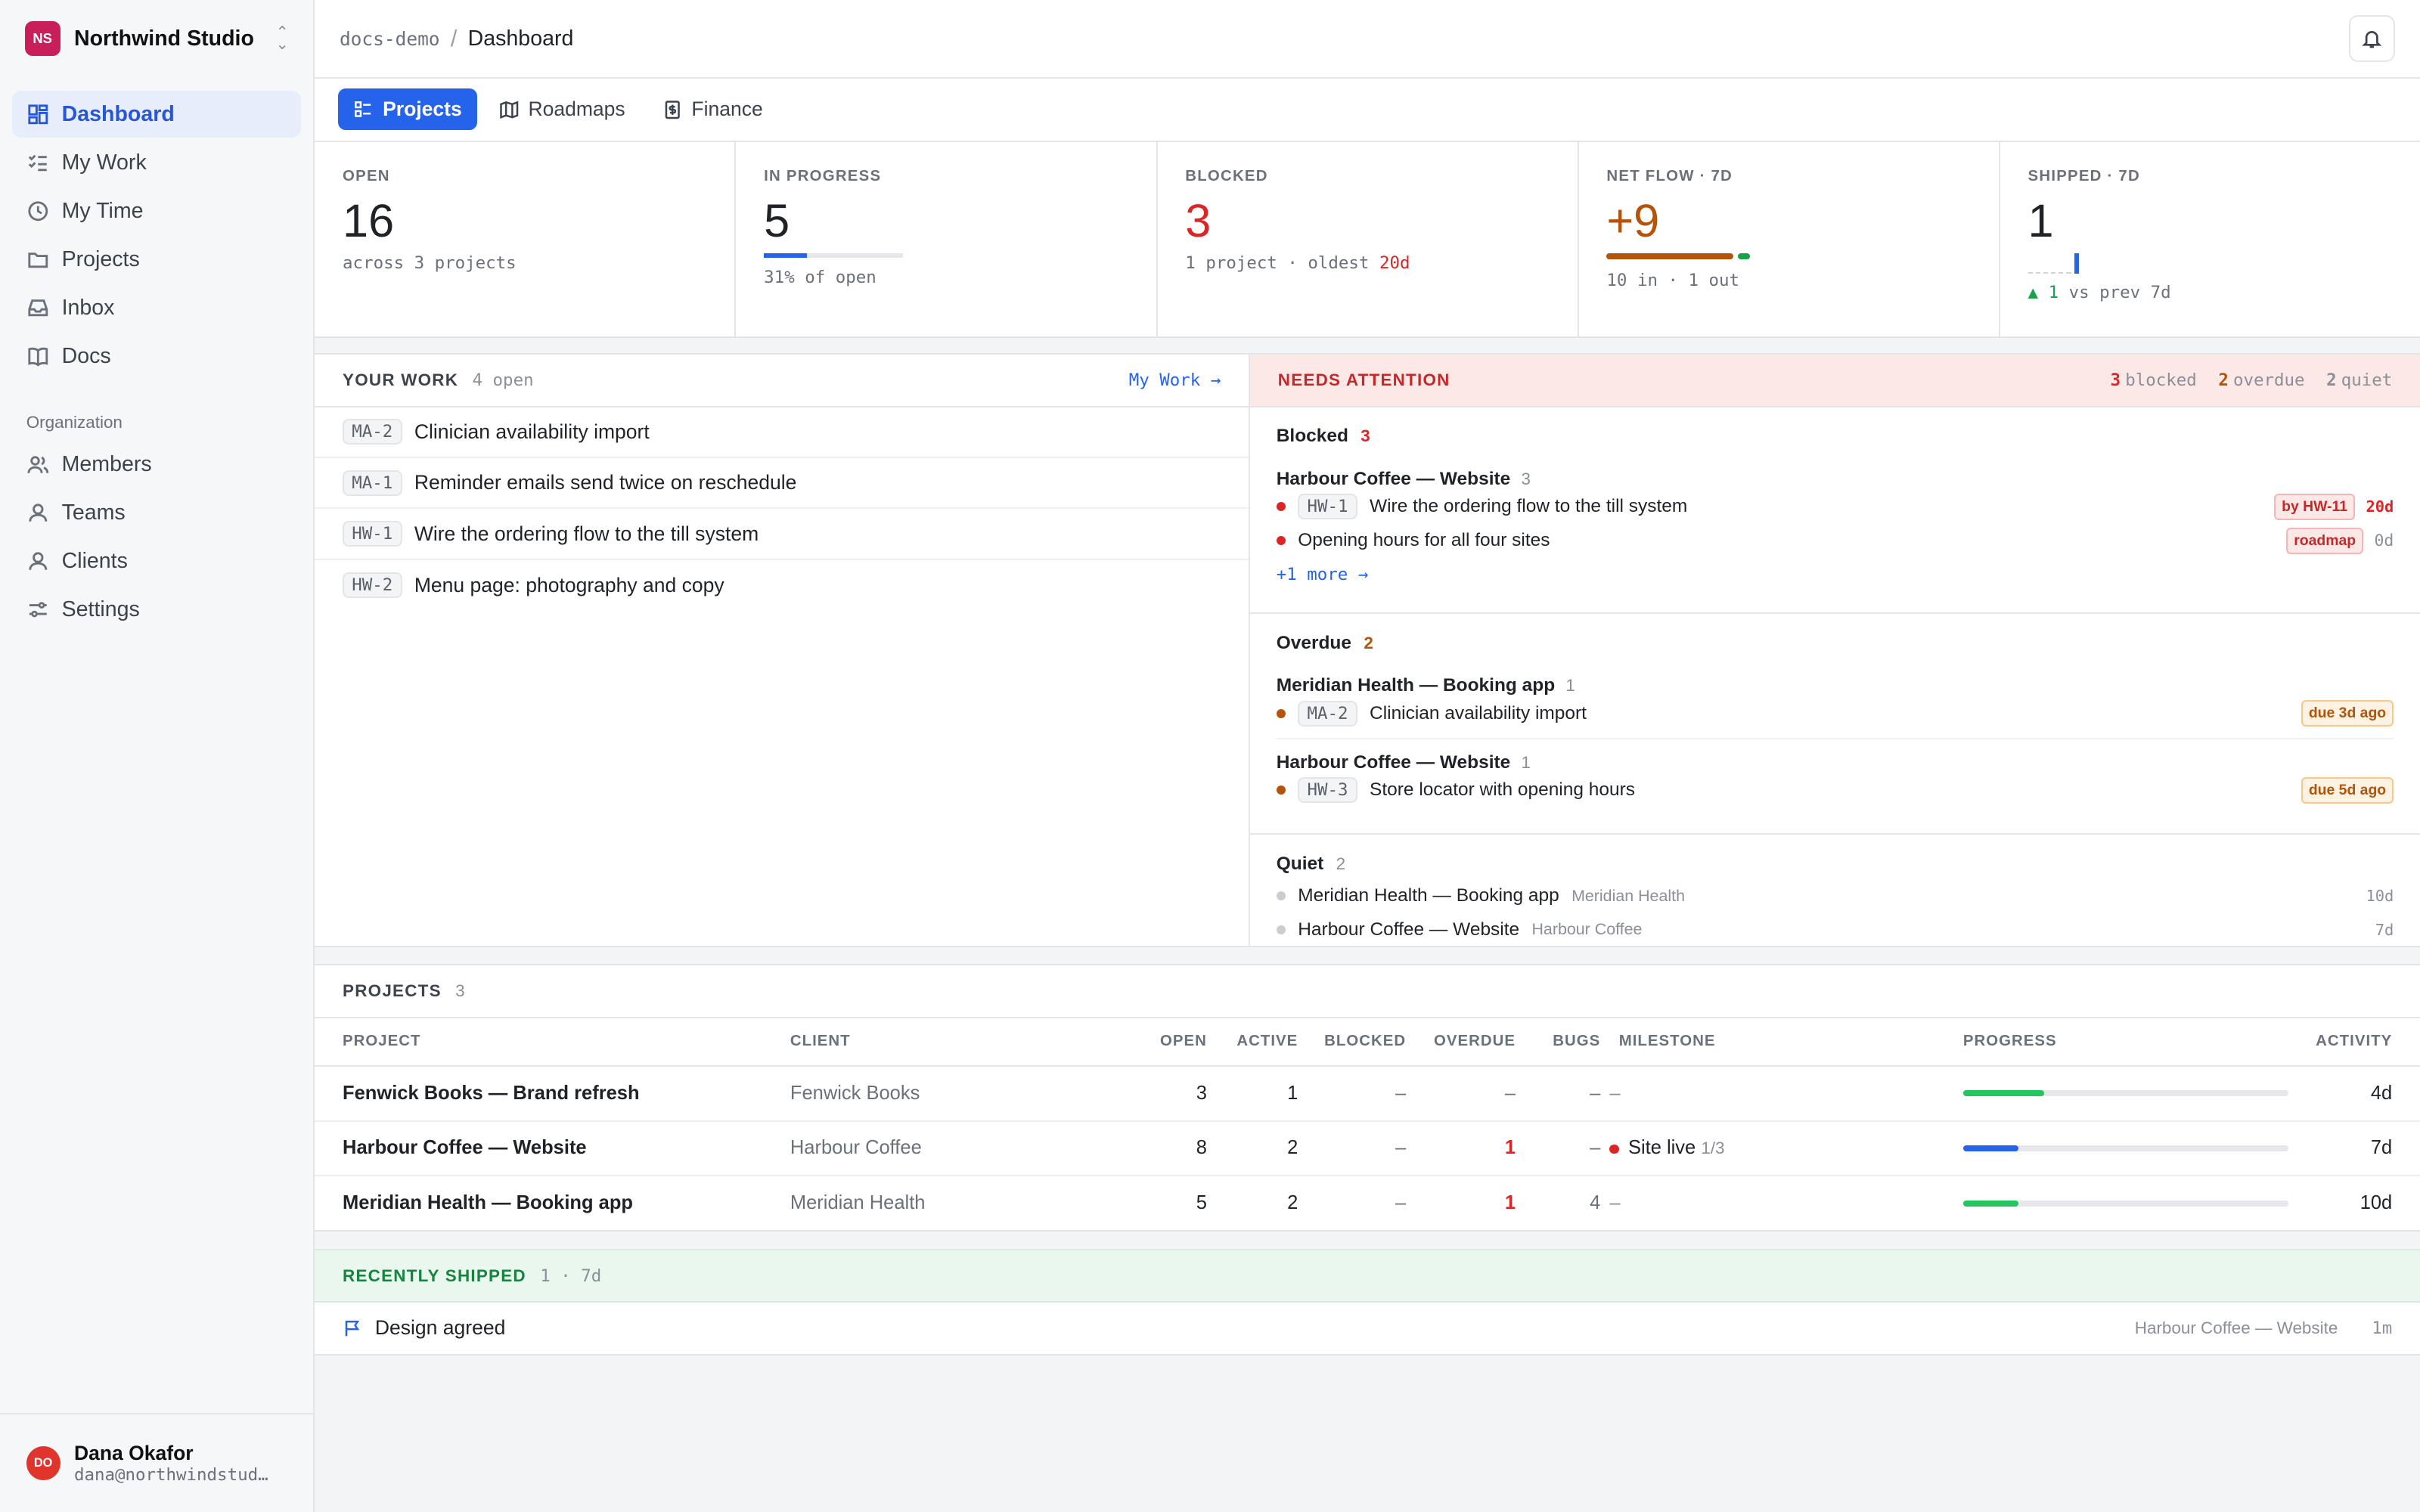 The height and width of the screenshot is (1512, 2420). I want to click on sidebar-item-inbox: Inbox, so click(156, 308).